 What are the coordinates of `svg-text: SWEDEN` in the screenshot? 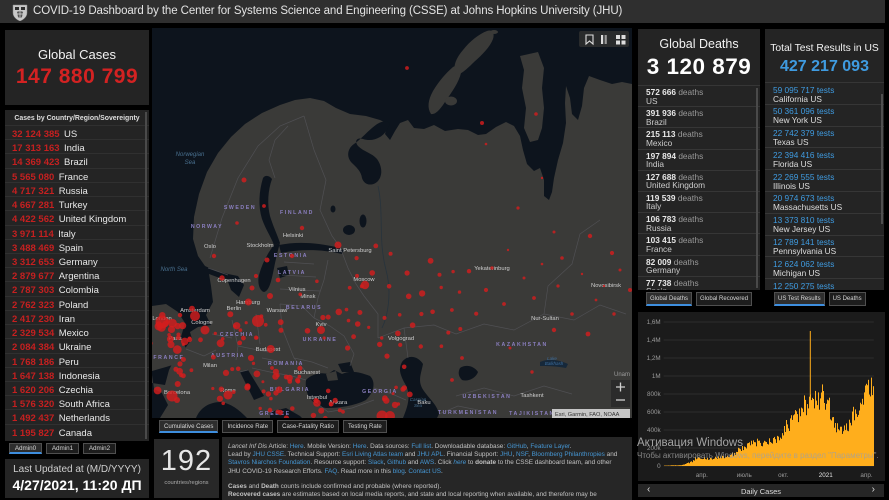 It's located at (240, 208).